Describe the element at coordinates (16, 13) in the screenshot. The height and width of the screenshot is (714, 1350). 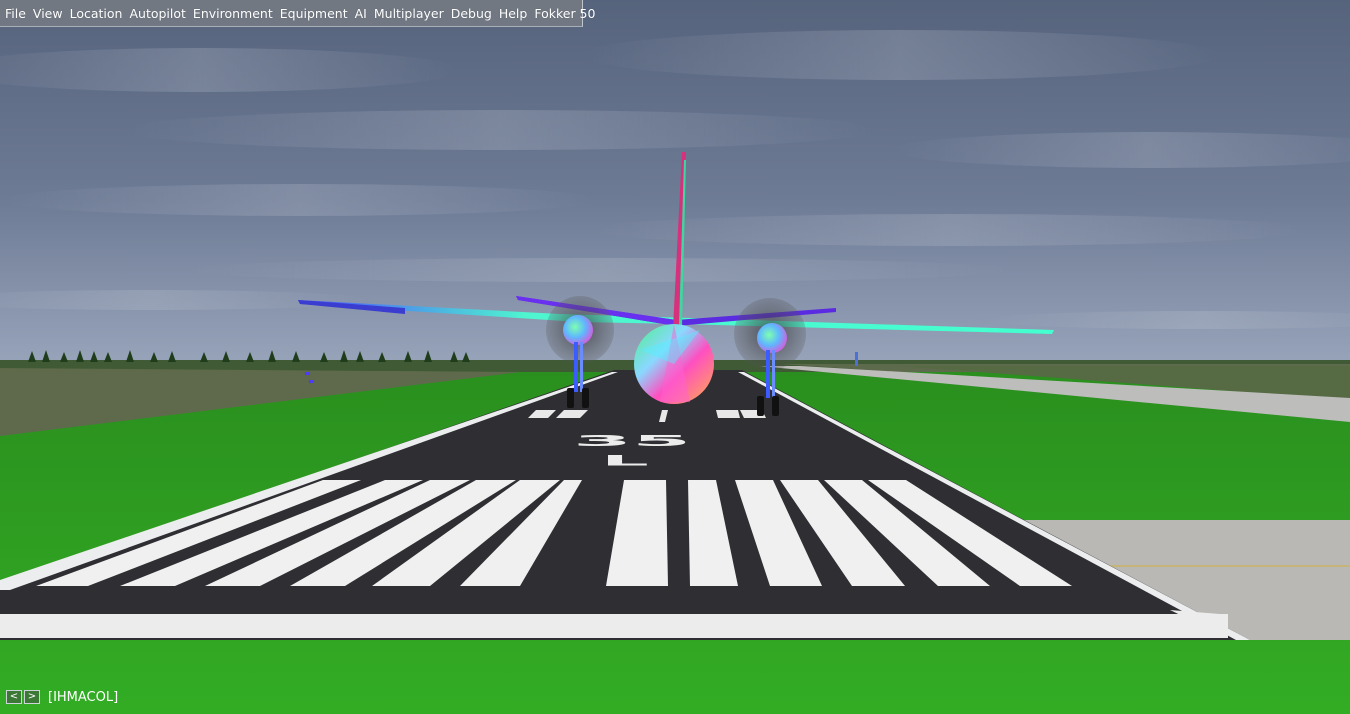
I see `menu-file: File` at that location.